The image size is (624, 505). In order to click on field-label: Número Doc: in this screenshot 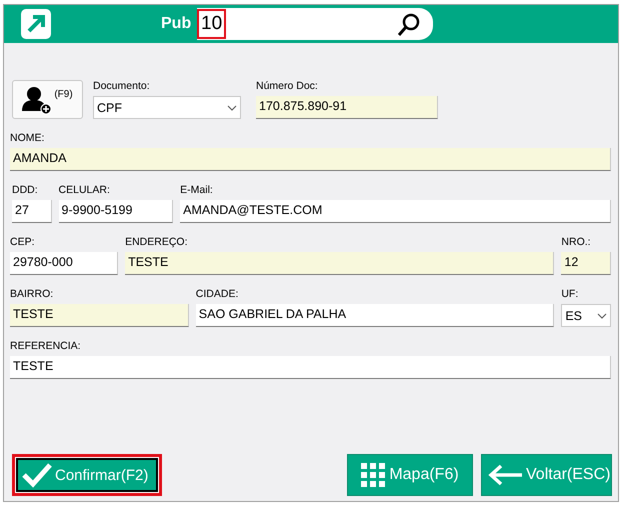, I will do `click(287, 86)`.